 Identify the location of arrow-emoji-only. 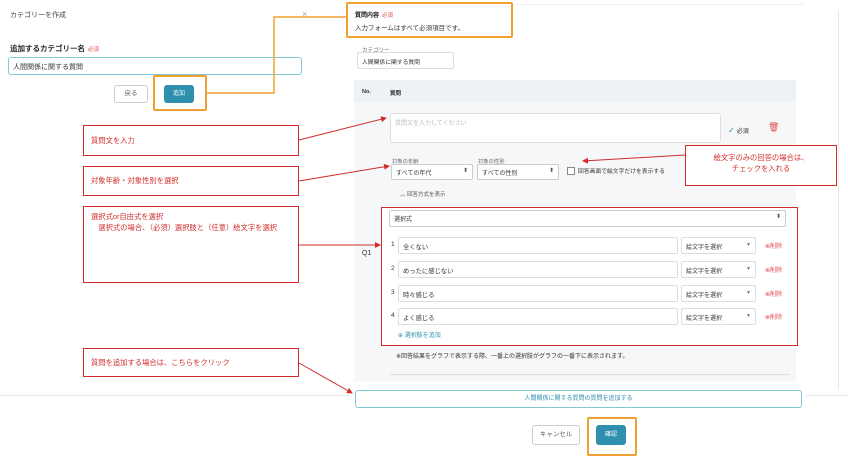
(634, 159).